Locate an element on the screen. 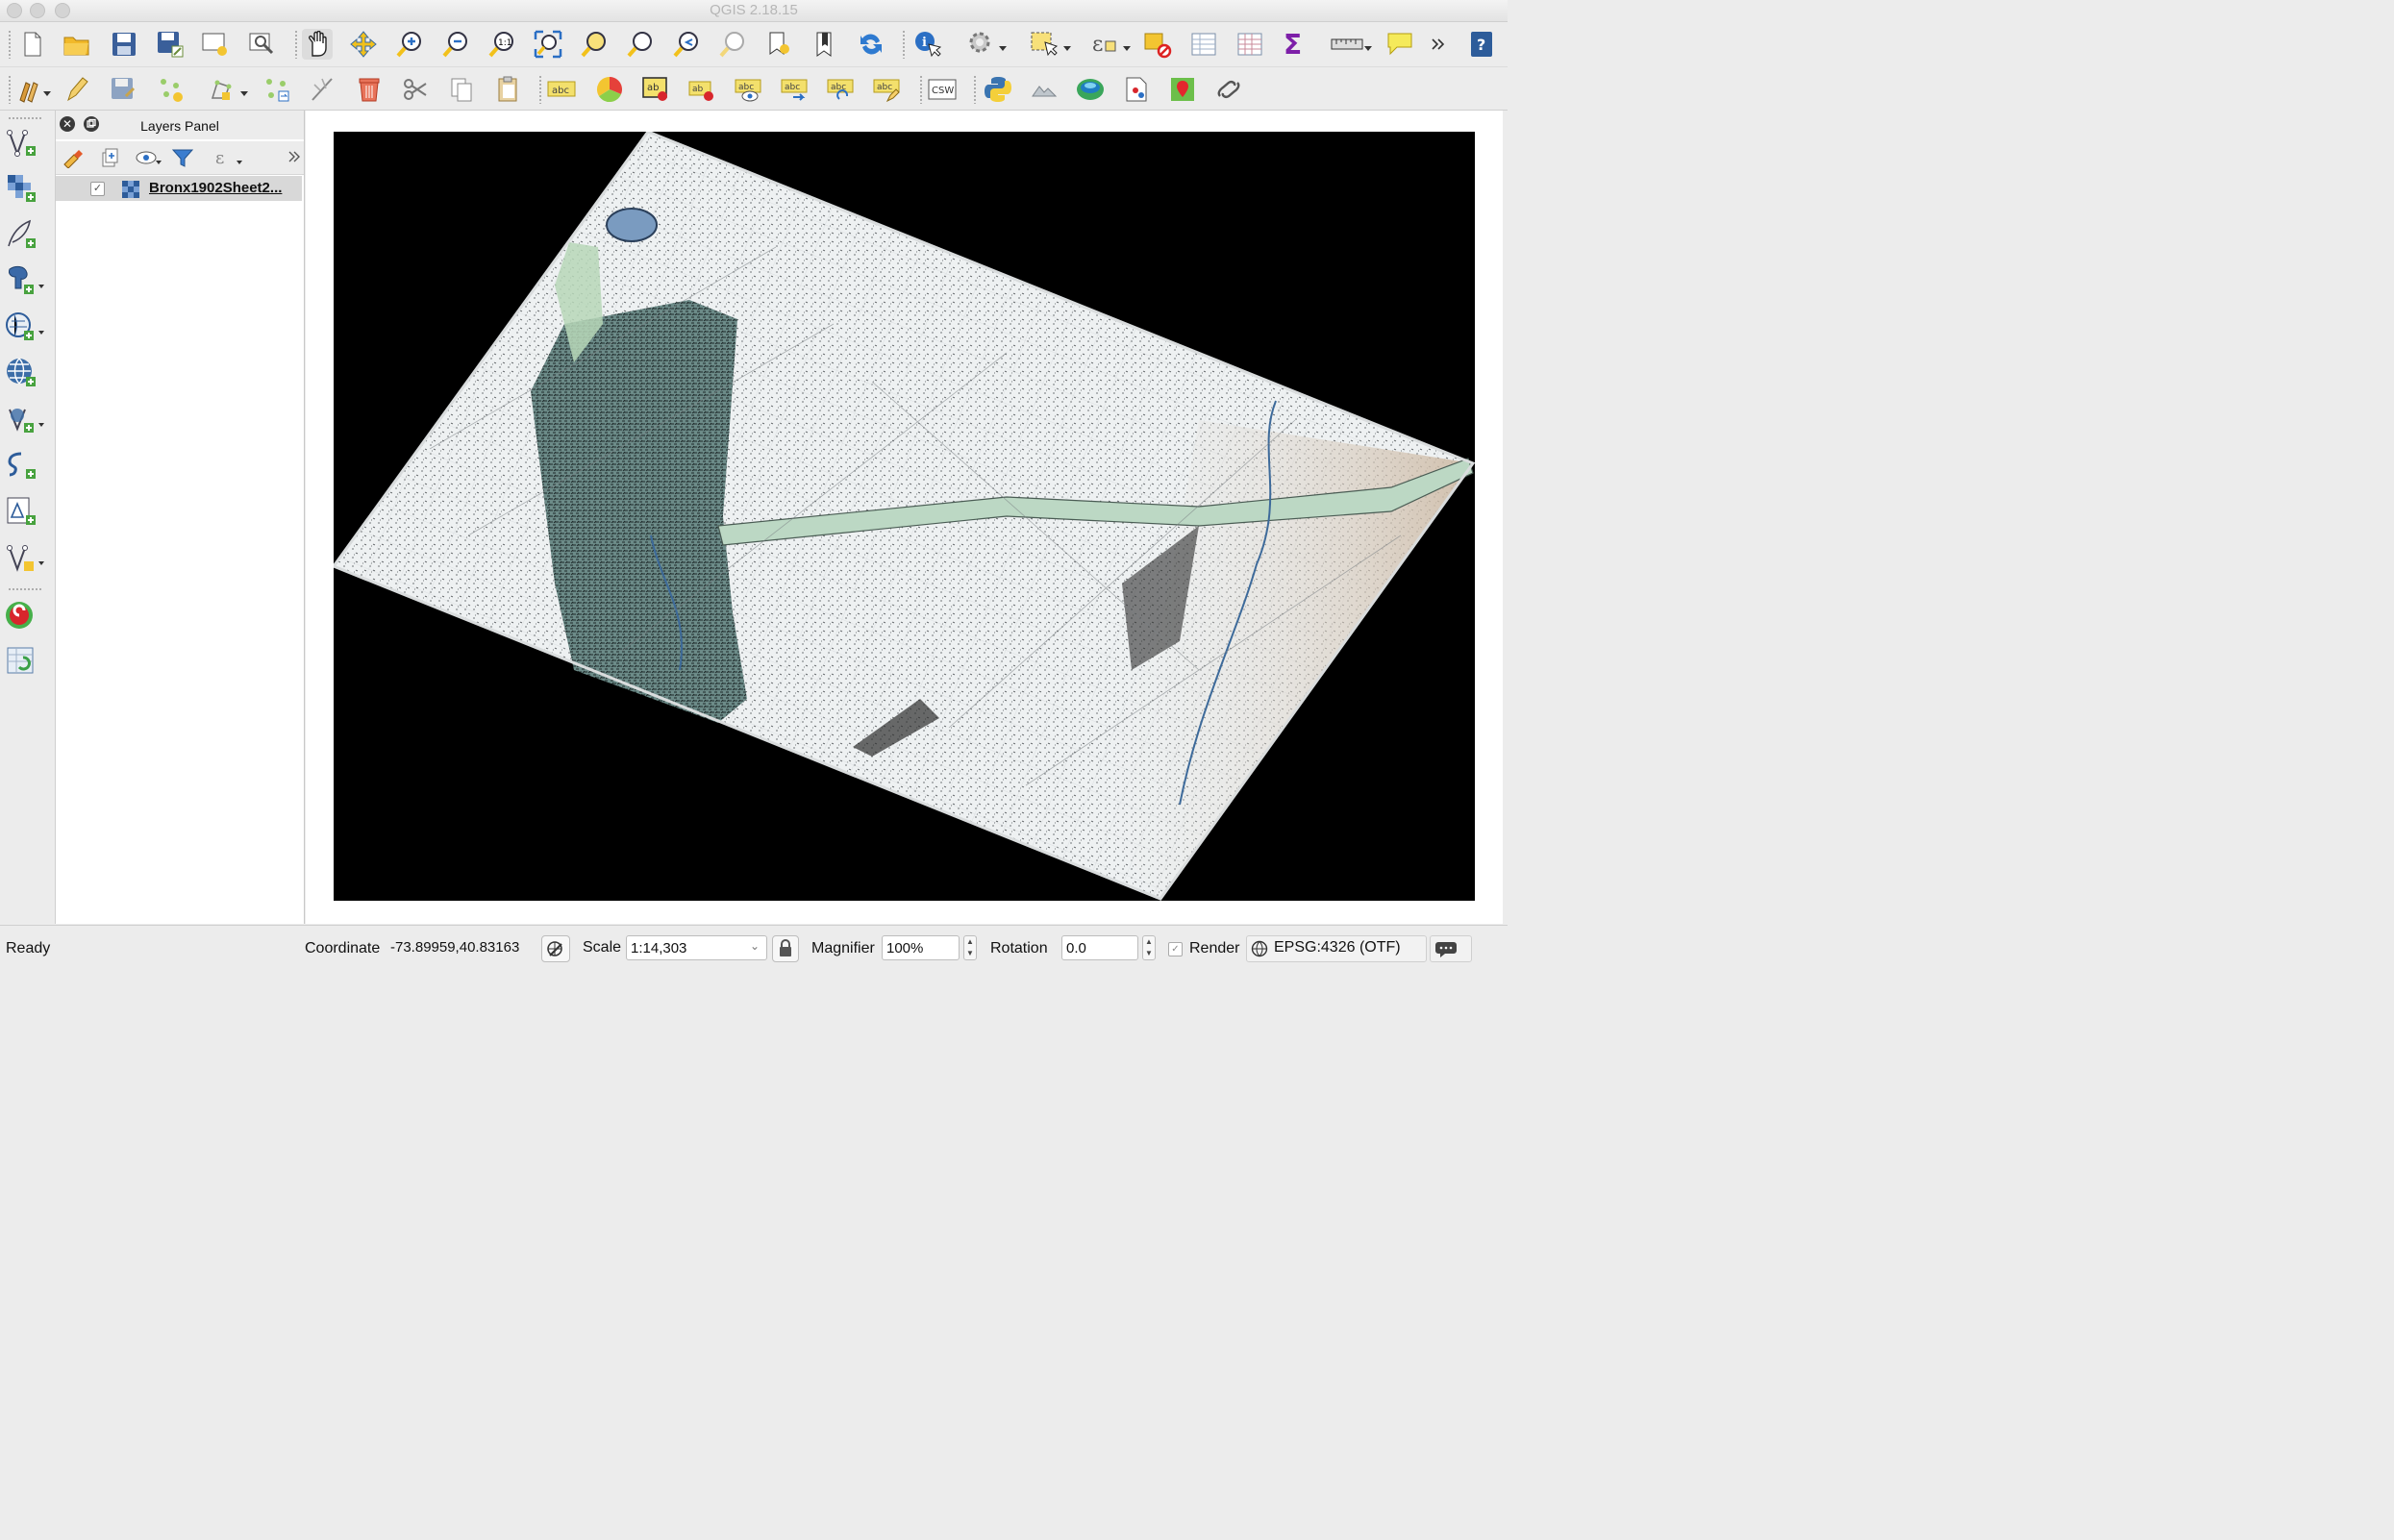 The width and height of the screenshot is (2394, 1540). save-edits-icon is located at coordinates (123, 89).